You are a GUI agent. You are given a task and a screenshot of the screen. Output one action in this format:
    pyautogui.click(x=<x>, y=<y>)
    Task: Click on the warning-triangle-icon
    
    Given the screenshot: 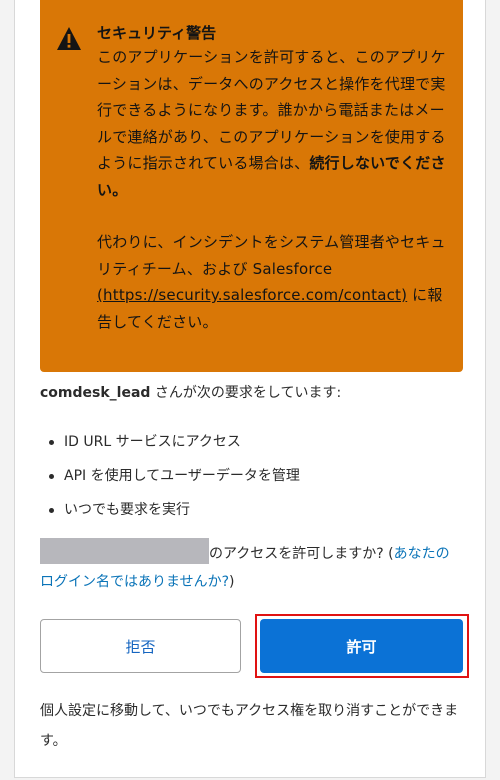 What is the action you would take?
    pyautogui.click(x=69, y=38)
    